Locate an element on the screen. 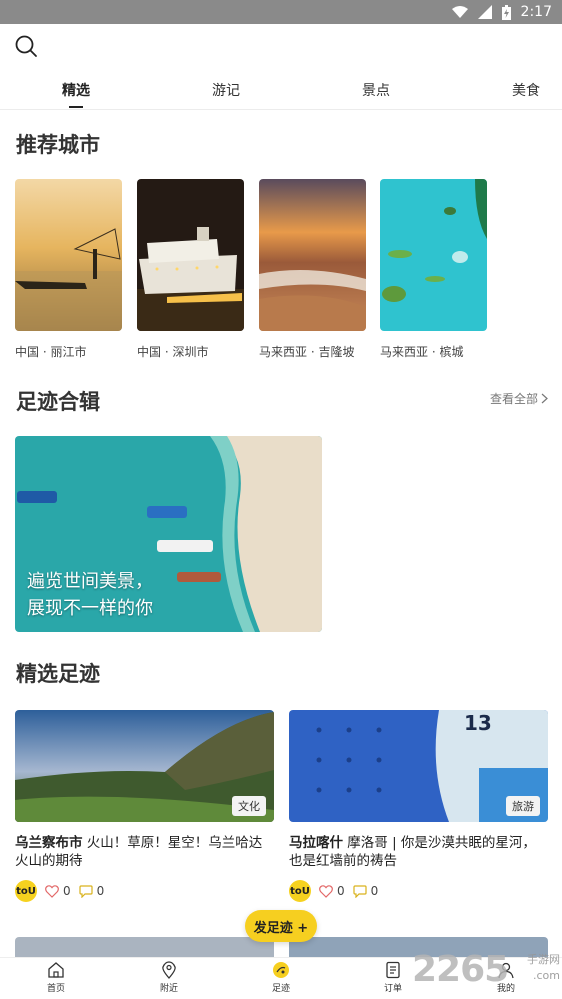 This screenshot has width=562, height=999. featured-title: 精选足迹 is located at coordinates (58, 674).